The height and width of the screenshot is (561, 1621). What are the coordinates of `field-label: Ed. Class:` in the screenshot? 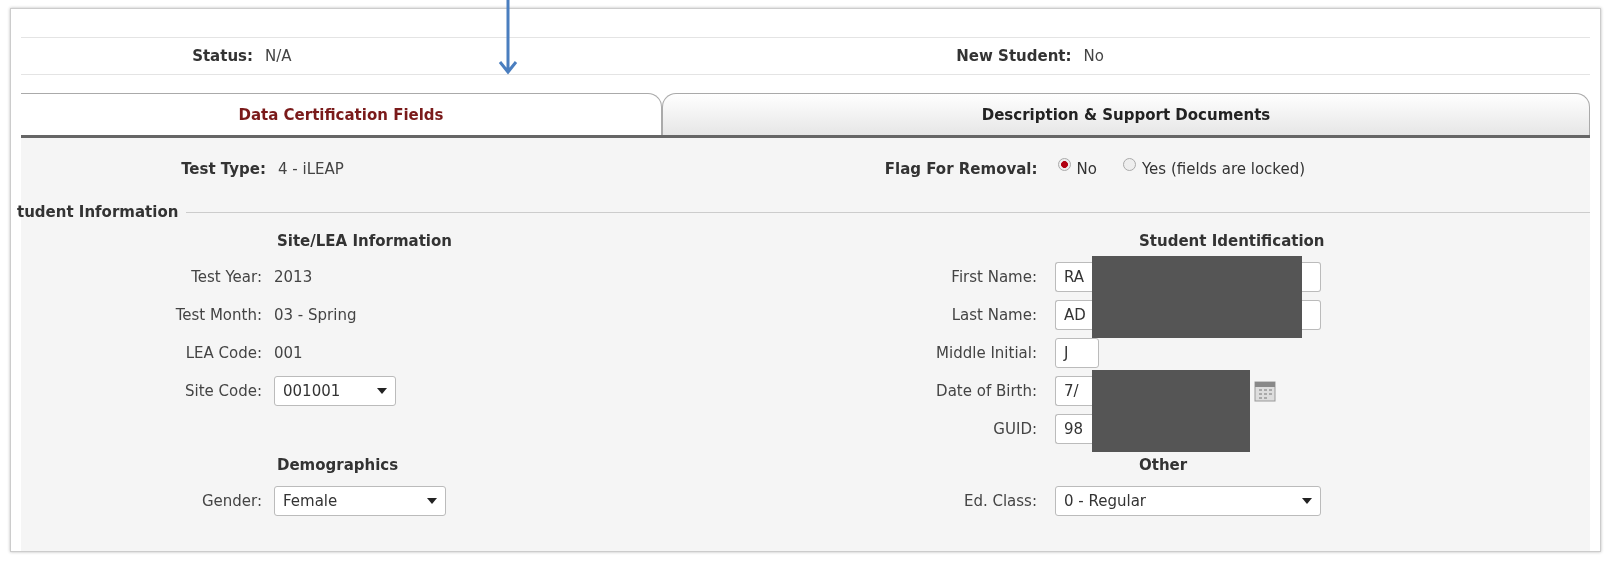 It's located at (999, 501).